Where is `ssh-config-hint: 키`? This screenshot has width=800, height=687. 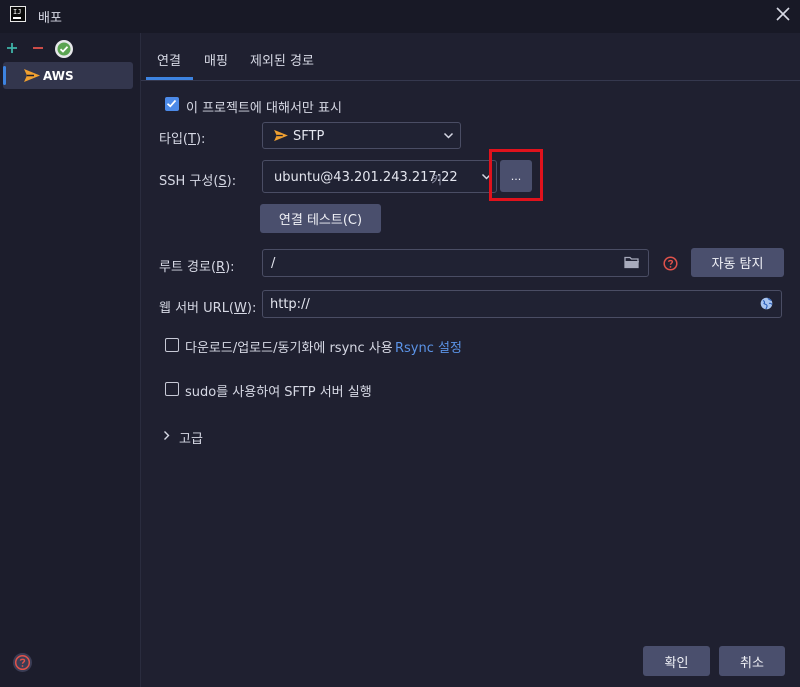
ssh-config-hint: 키 is located at coordinates (437, 180).